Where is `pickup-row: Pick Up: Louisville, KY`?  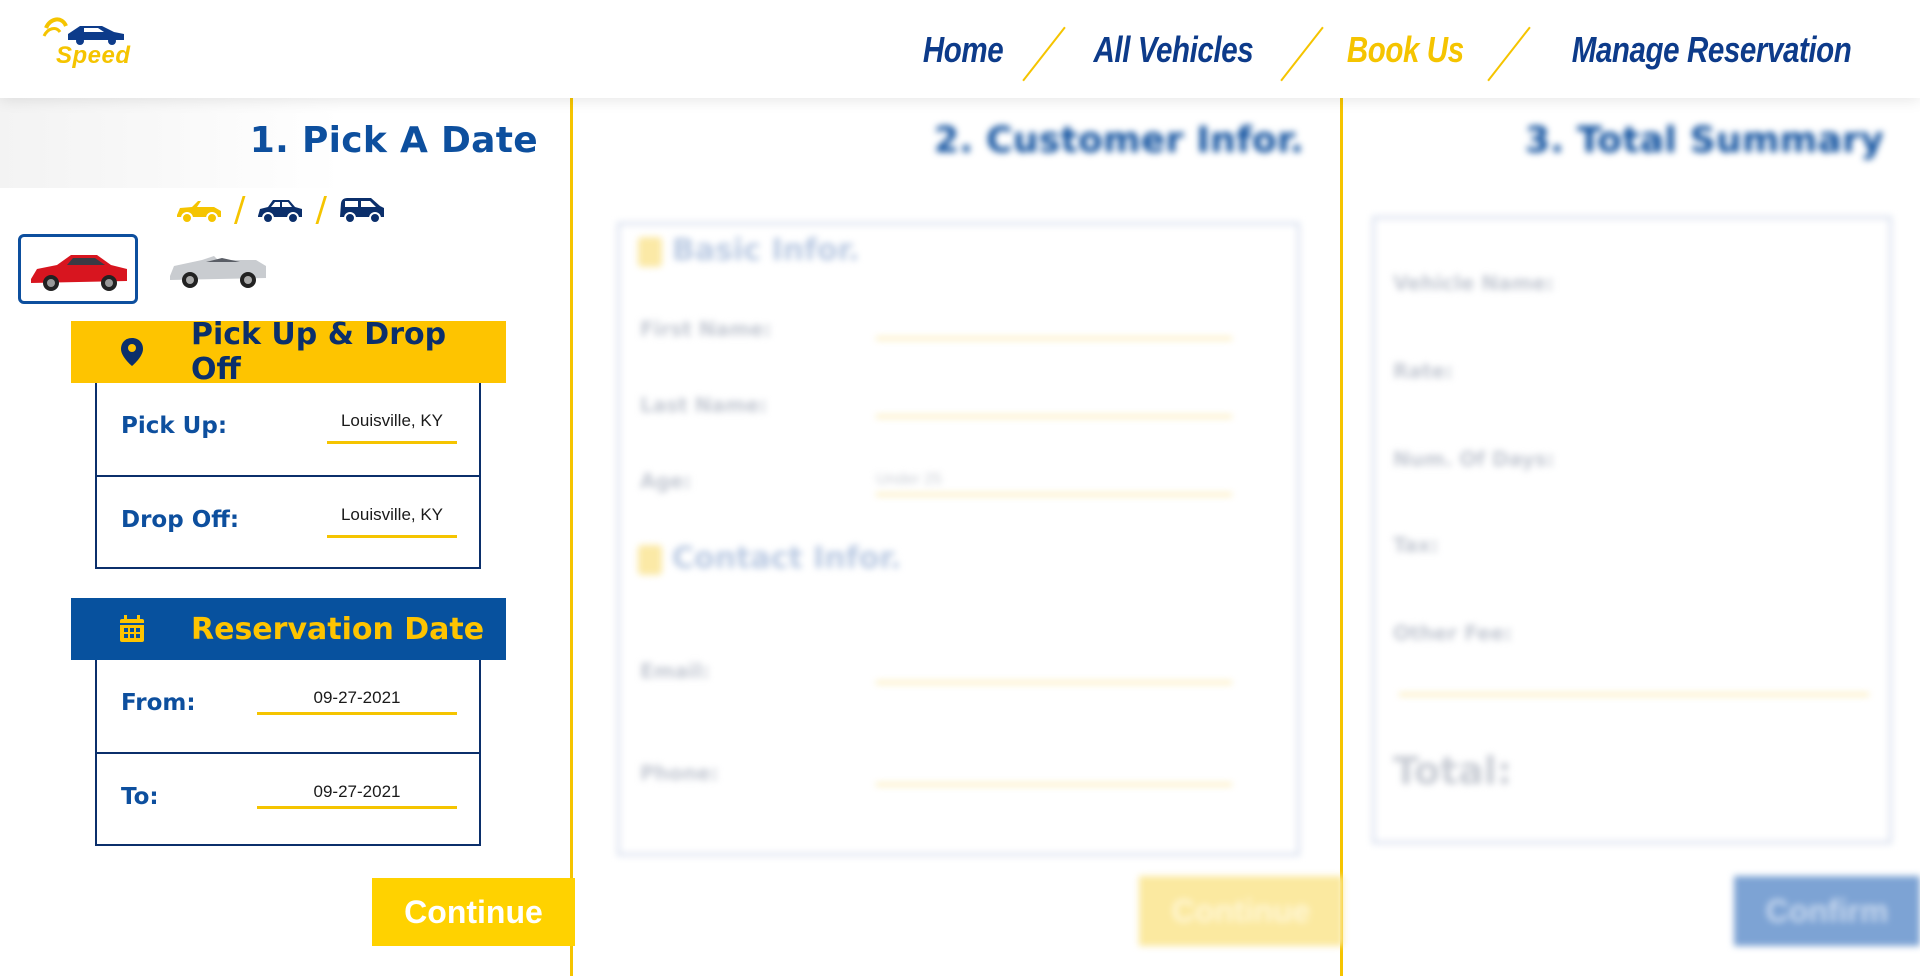 pickup-row: Pick Up: Louisville, KY is located at coordinates (288, 429).